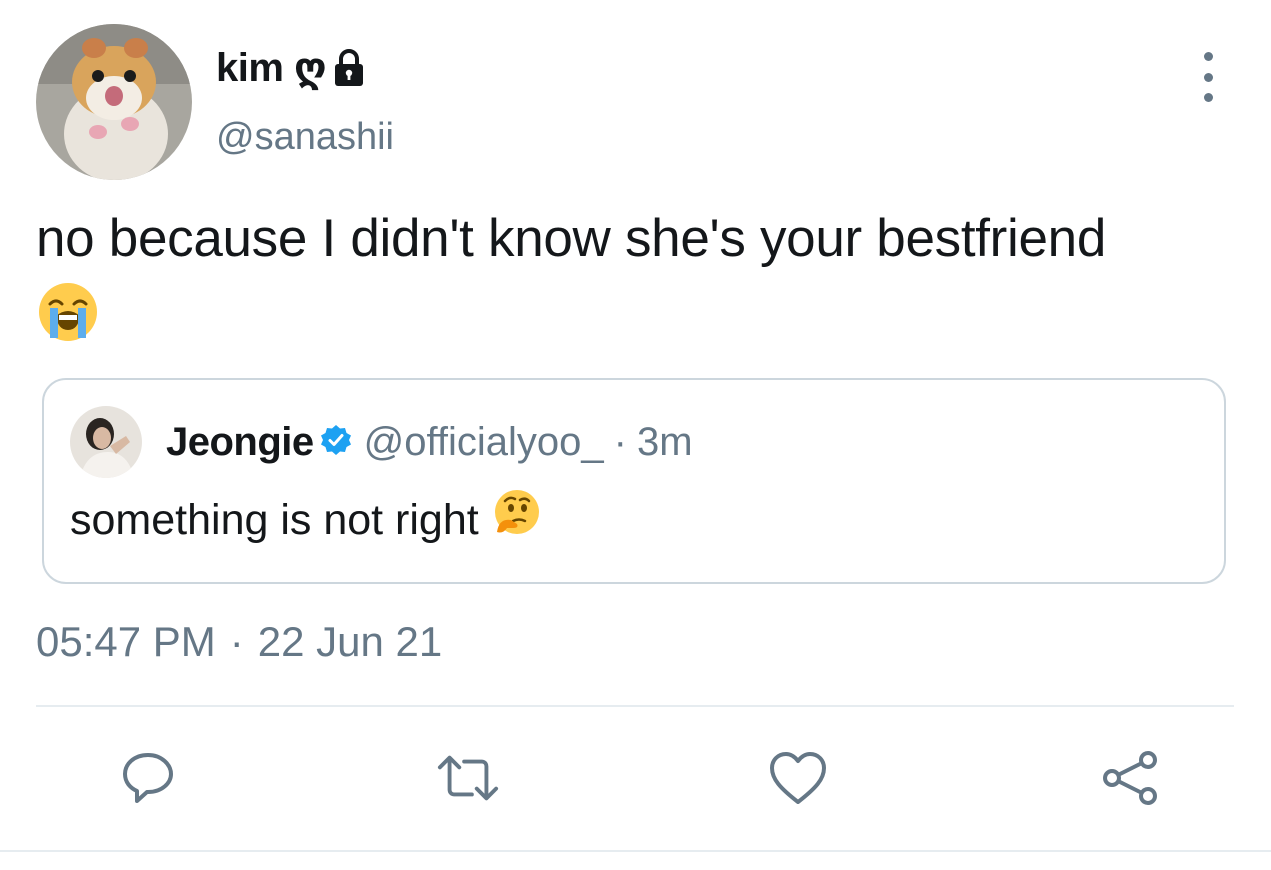 This screenshot has height=870, width=1271. I want to click on like-button, so click(798, 778).